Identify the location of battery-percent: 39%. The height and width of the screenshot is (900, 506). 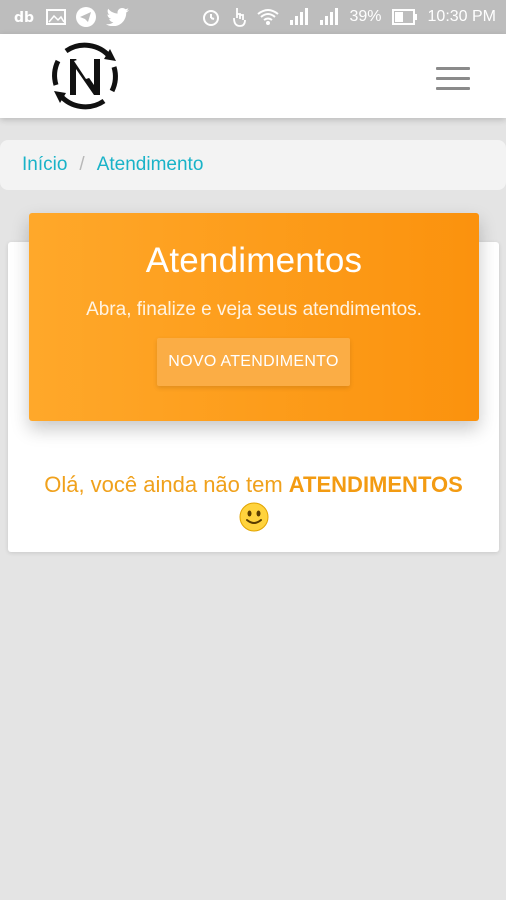
(365, 16).